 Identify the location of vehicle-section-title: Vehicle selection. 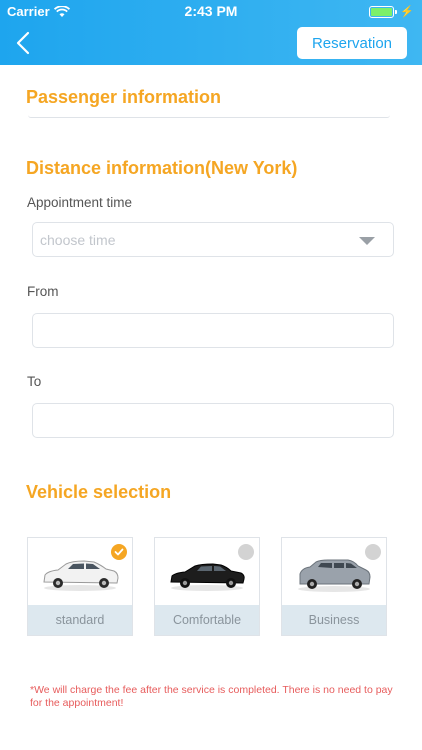
(99, 492).